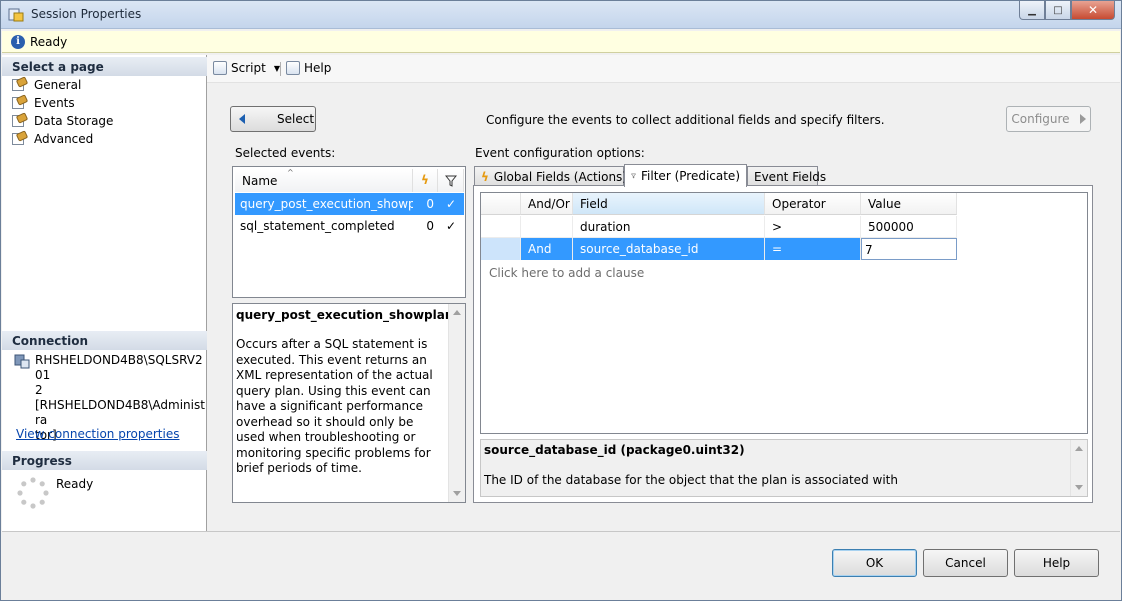  What do you see at coordinates (547, 249) in the screenshot?
I see `clause-andor: And` at bounding box center [547, 249].